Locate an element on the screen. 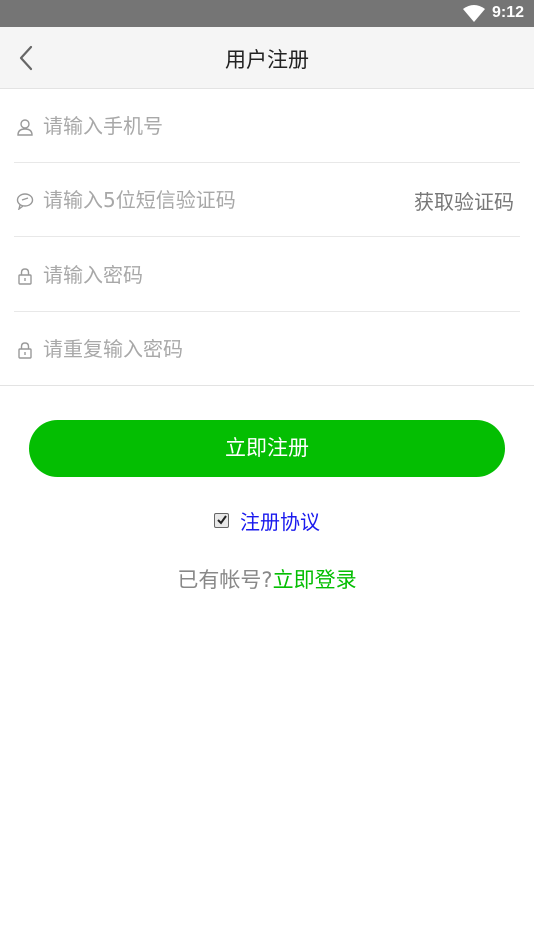 The image size is (534, 949). register-button: 立即注册 is located at coordinates (267, 448).